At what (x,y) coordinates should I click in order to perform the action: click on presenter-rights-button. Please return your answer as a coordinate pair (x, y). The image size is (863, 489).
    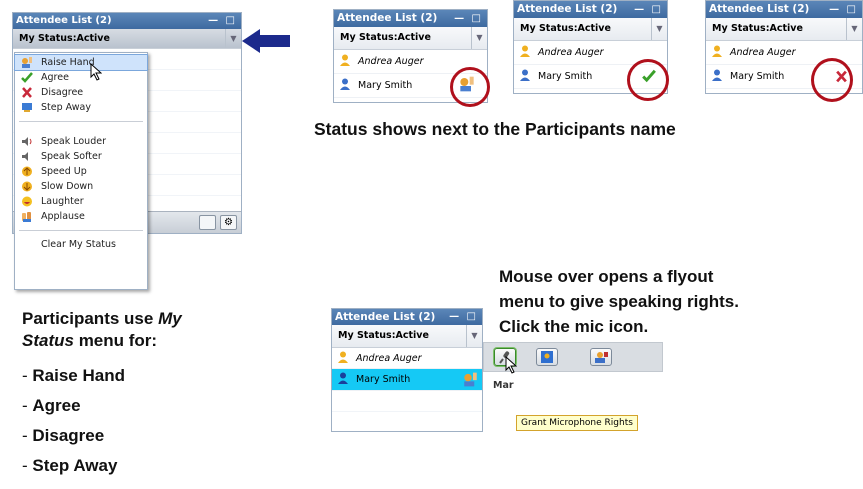
    Looking at the image, I should click on (601, 357).